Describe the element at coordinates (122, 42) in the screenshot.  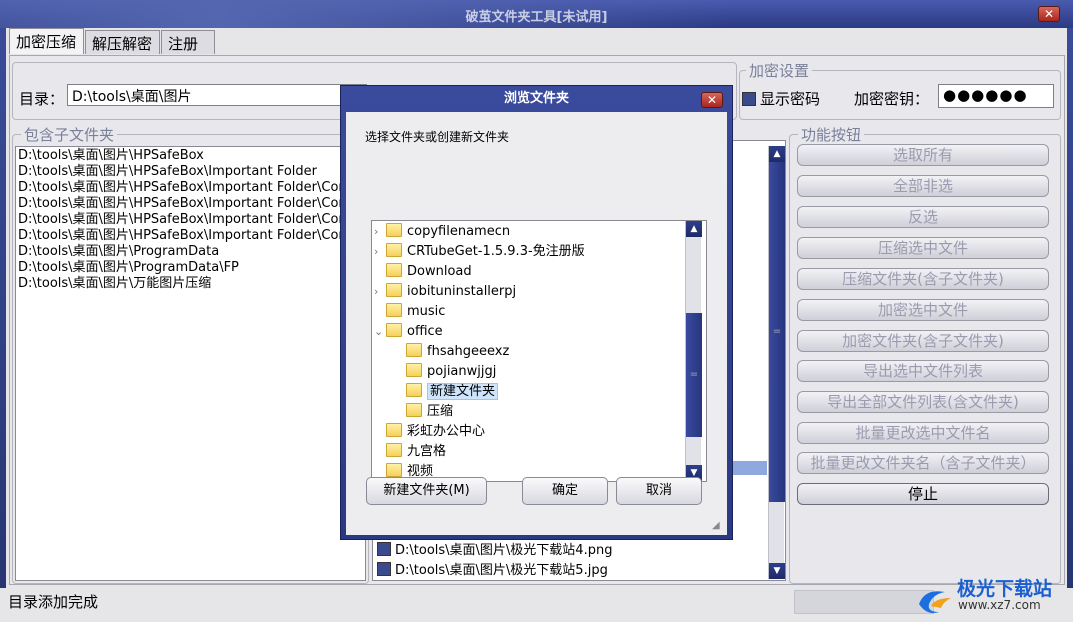
I see `tab-decompress-decrypt: 解压解密` at that location.